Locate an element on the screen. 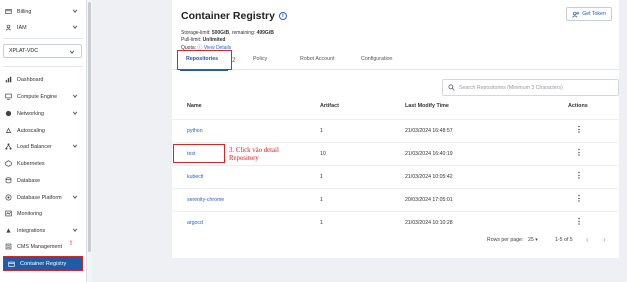  storage-limit-text: Storage-limit: 500GiB, remaining: 499GiB is located at coordinates (227, 33).